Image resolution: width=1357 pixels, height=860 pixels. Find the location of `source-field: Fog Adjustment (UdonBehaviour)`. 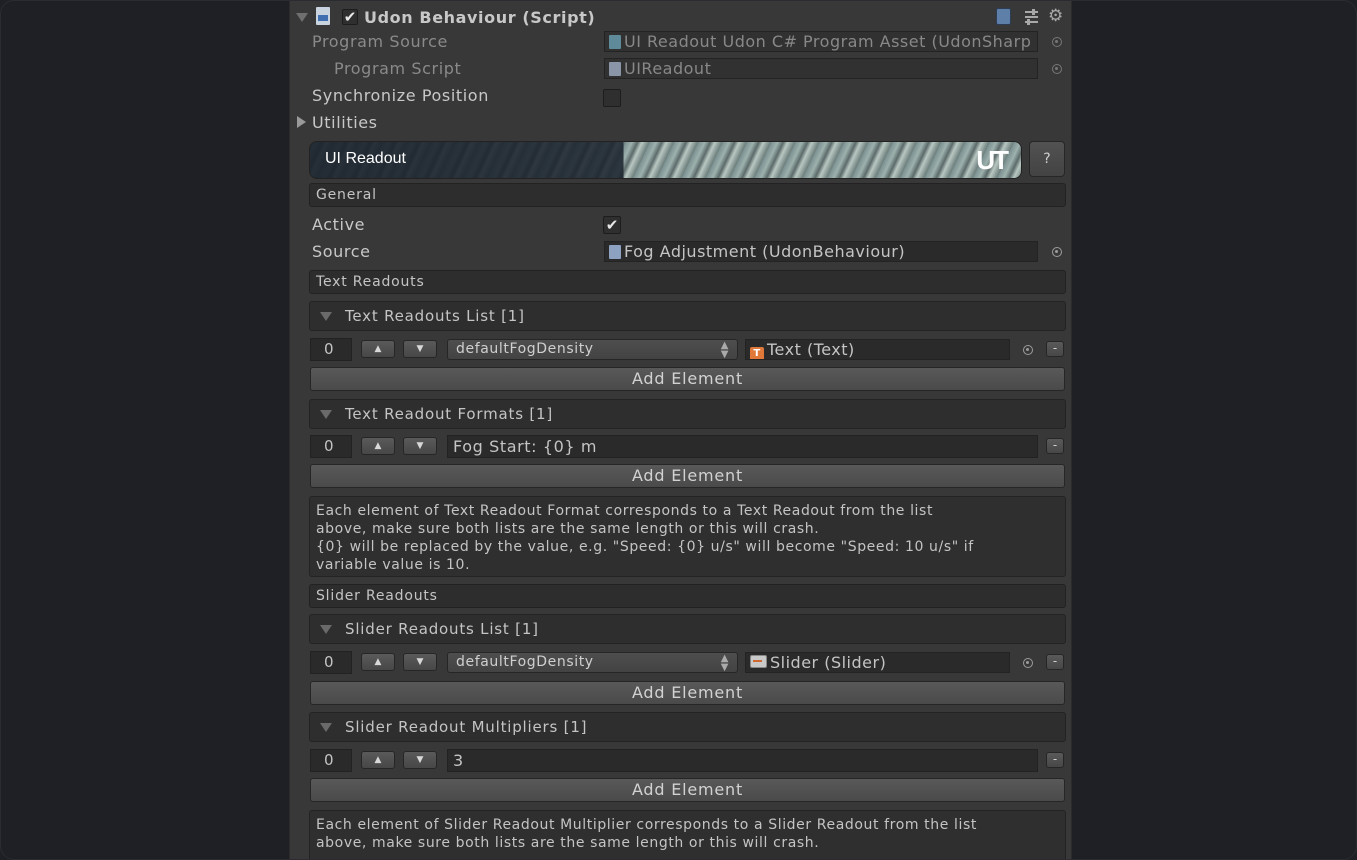

source-field: Fog Adjustment (UdonBehaviour) is located at coordinates (821, 251).